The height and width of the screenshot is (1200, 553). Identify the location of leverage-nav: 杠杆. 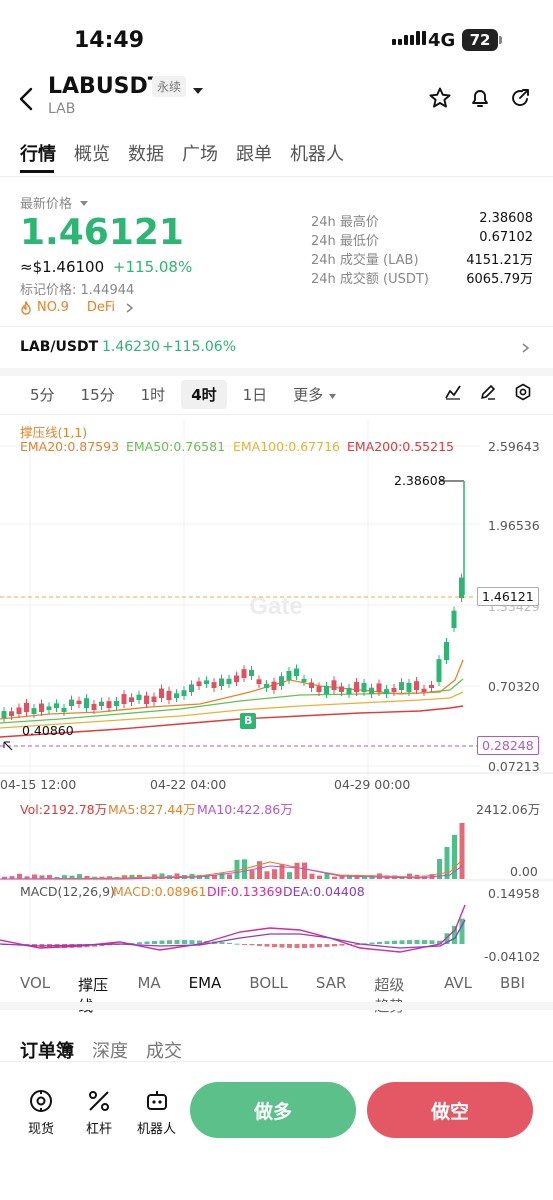
(99, 1112).